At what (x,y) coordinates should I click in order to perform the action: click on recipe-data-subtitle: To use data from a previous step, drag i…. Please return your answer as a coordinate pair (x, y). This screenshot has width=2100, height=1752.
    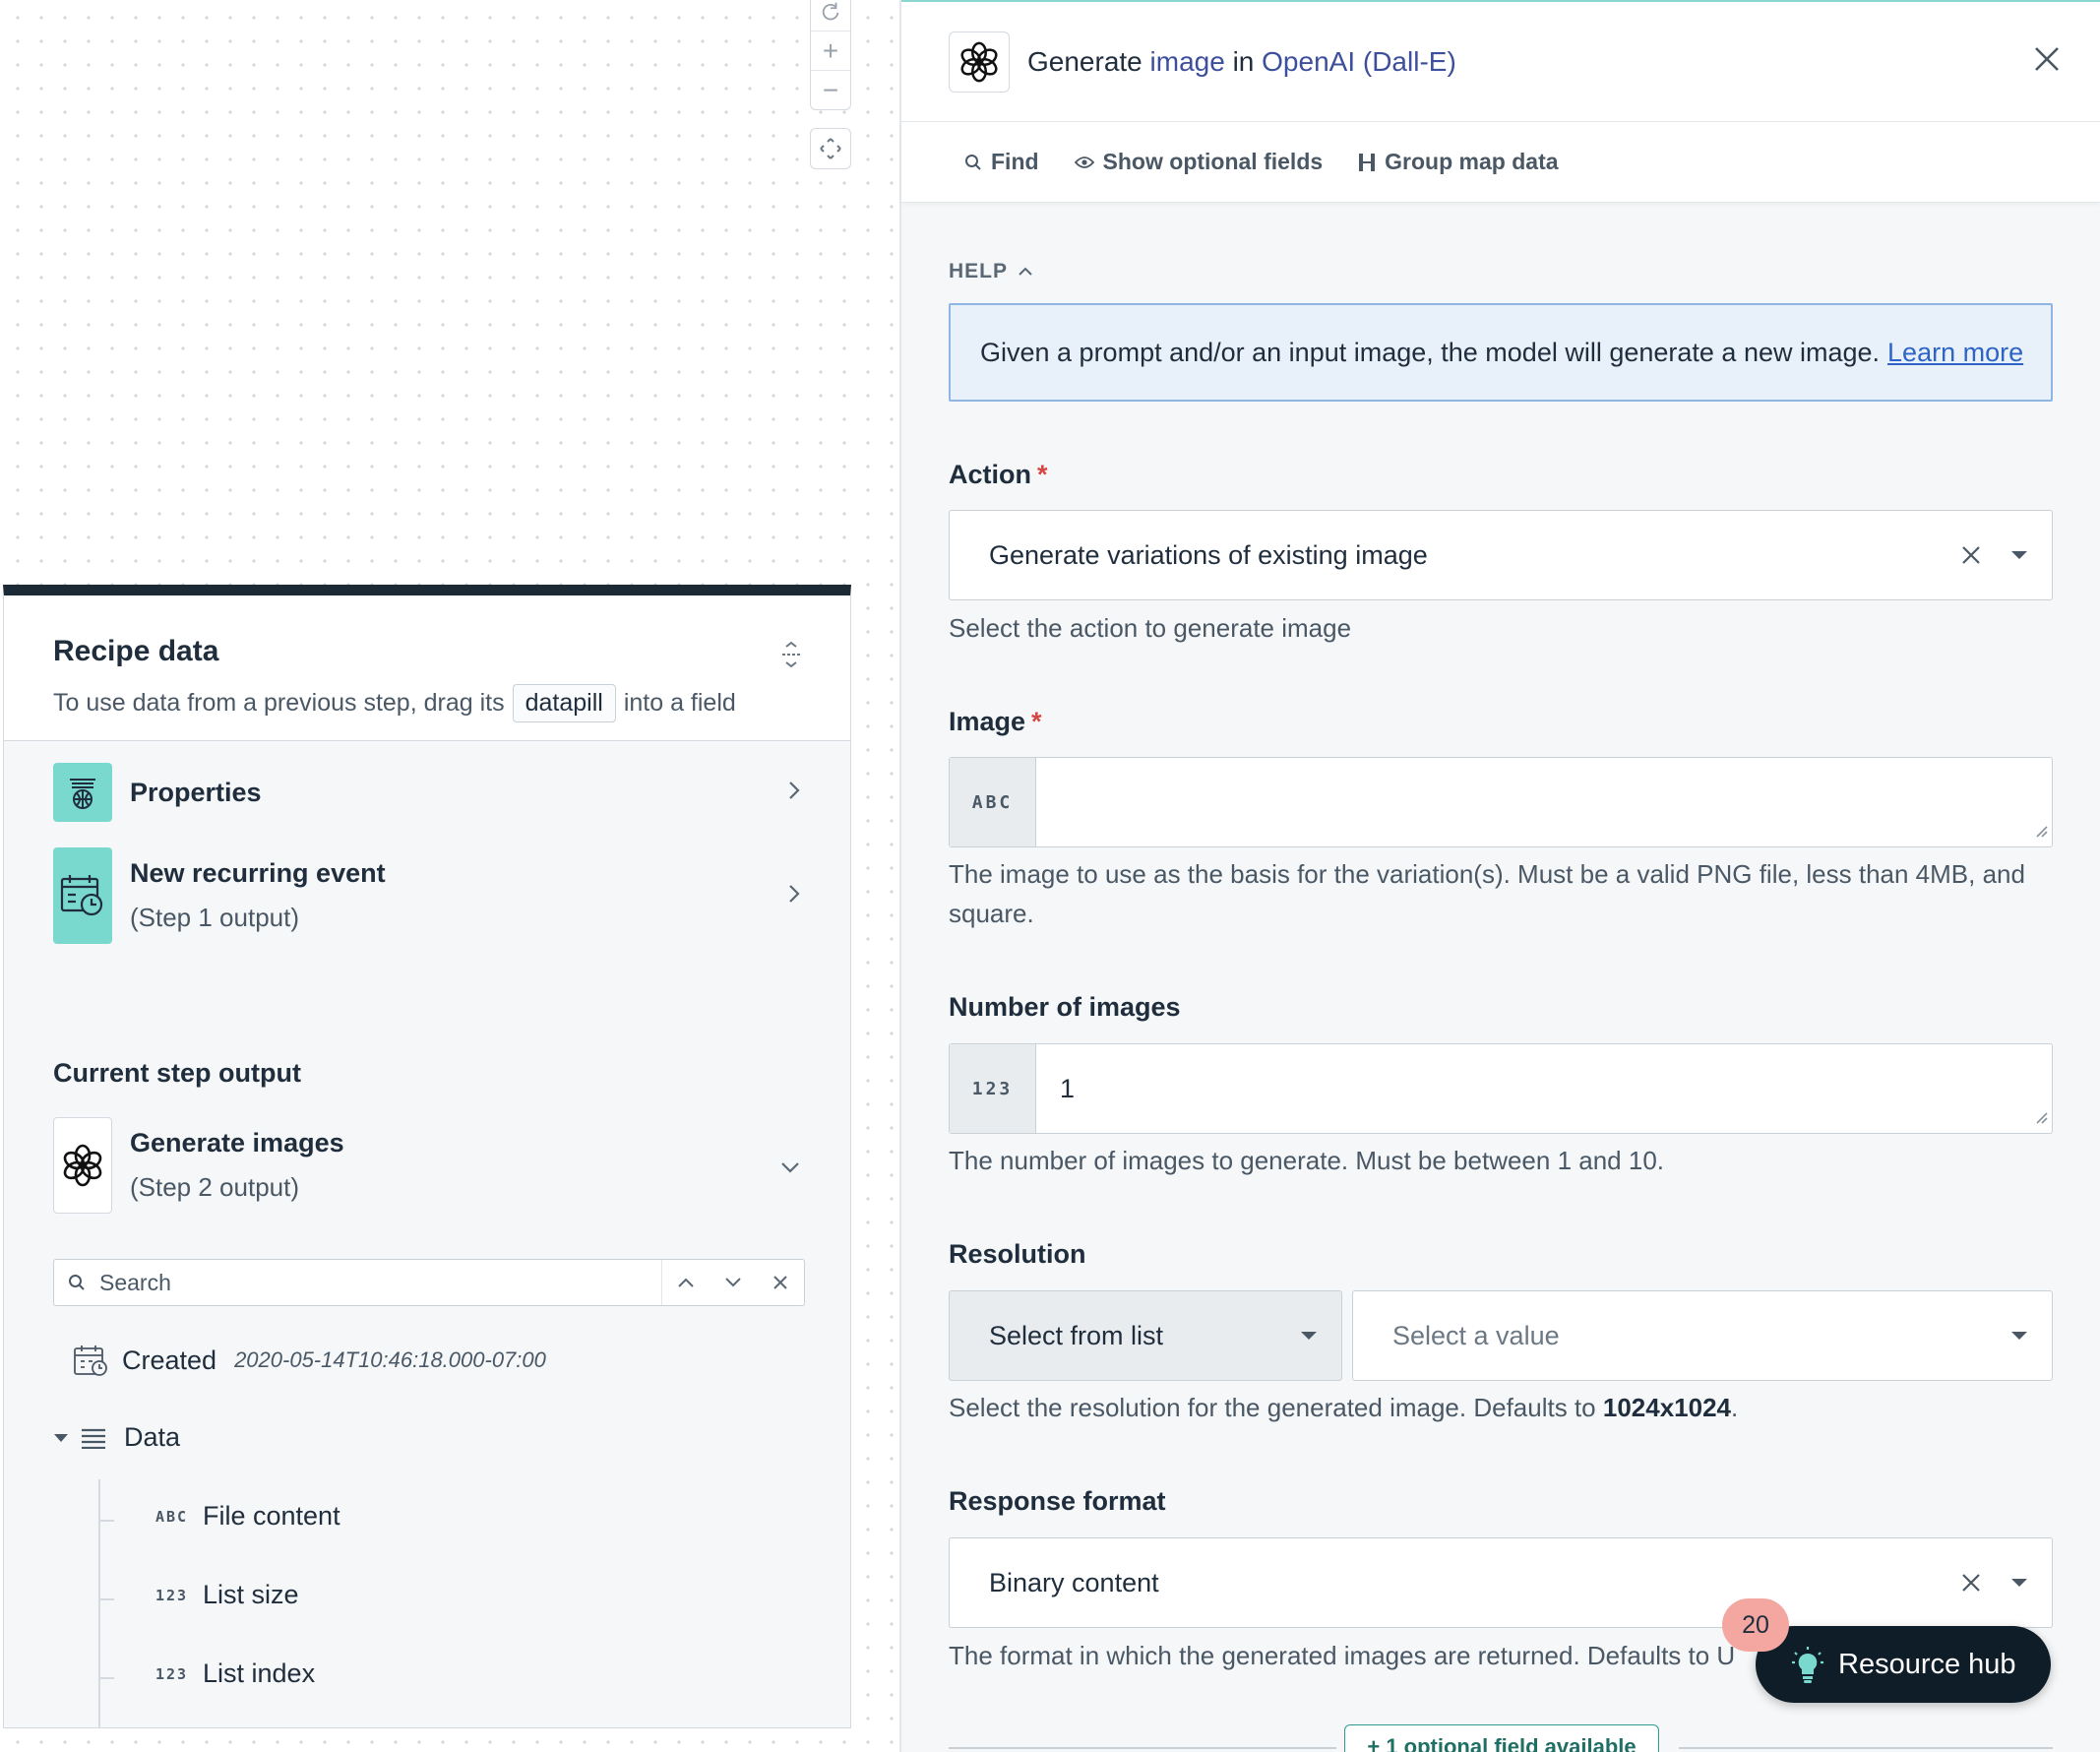
    Looking at the image, I should click on (427, 703).